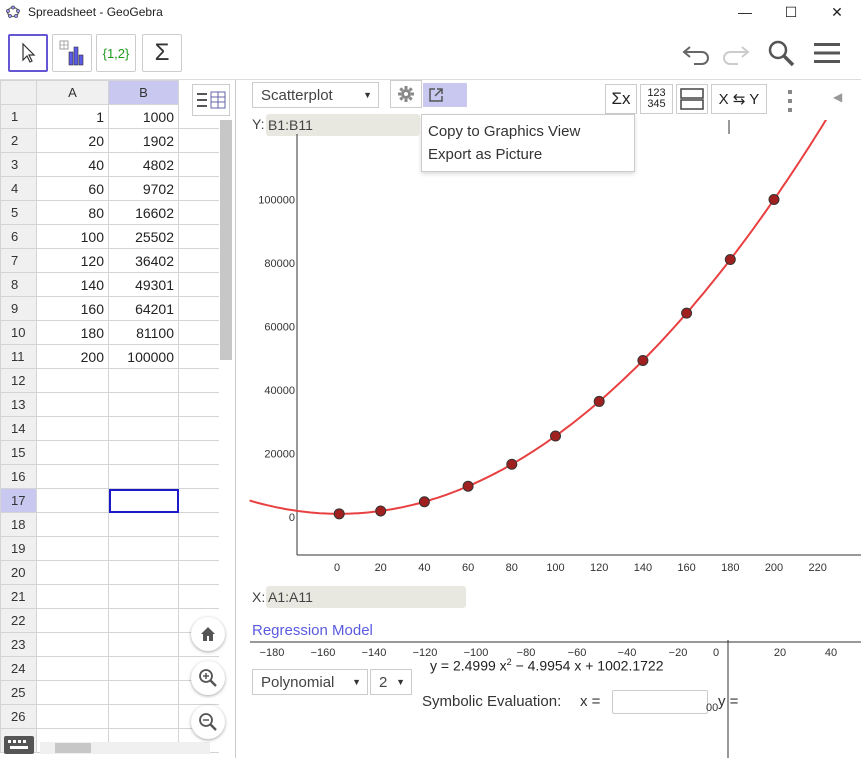 The height and width of the screenshot is (758, 861). Describe the element at coordinates (143, 140) in the screenshot. I see `cell-b: 1902` at that location.